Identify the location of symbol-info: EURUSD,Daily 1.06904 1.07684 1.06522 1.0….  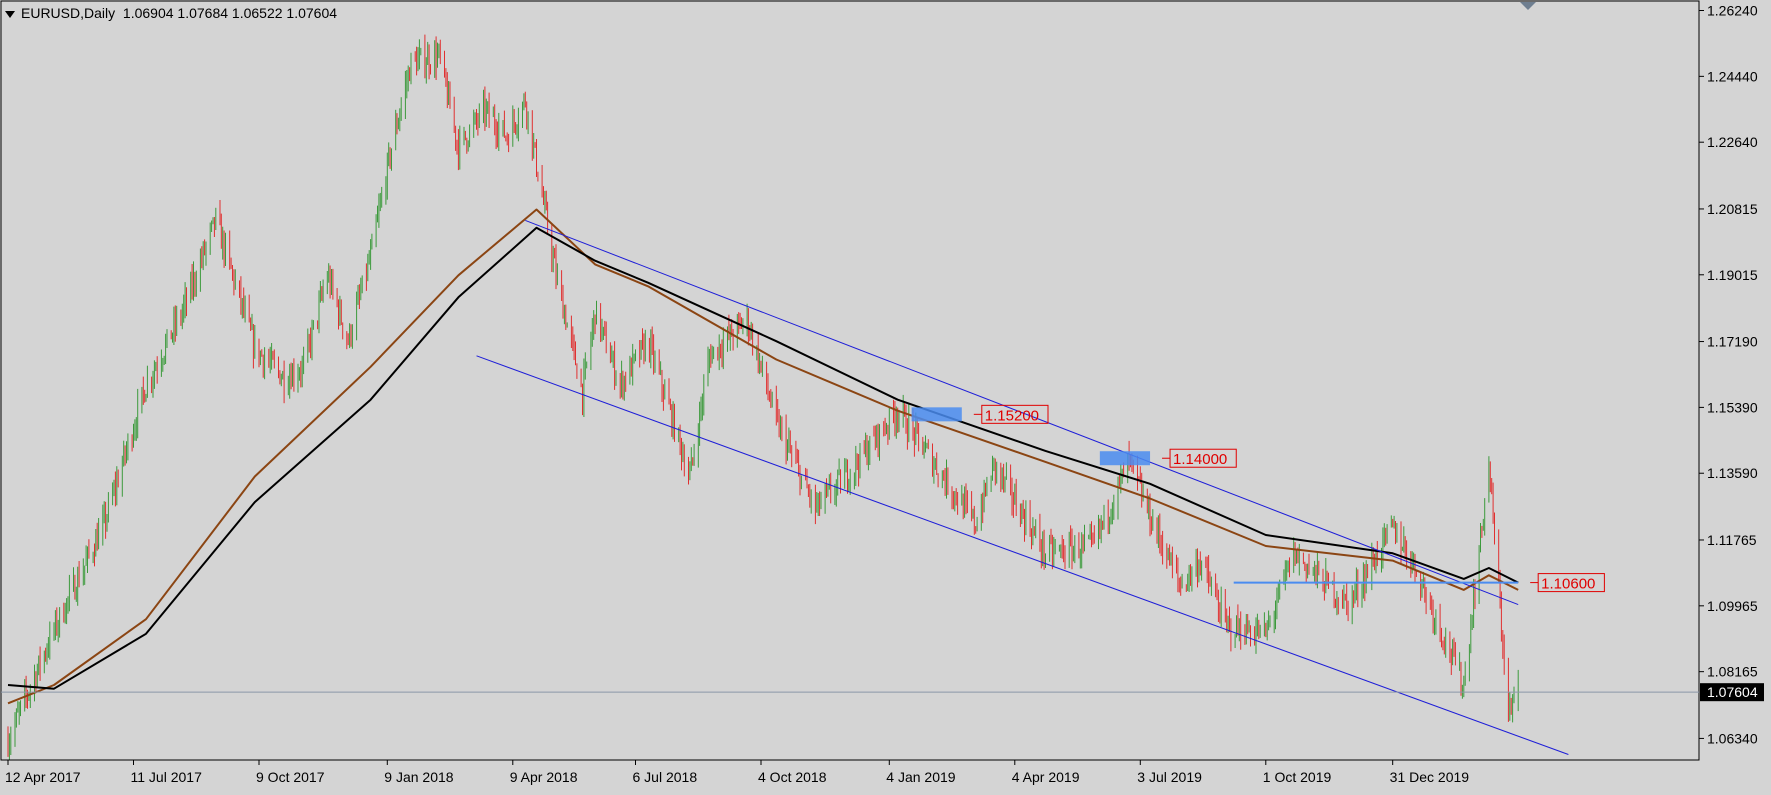
(171, 13).